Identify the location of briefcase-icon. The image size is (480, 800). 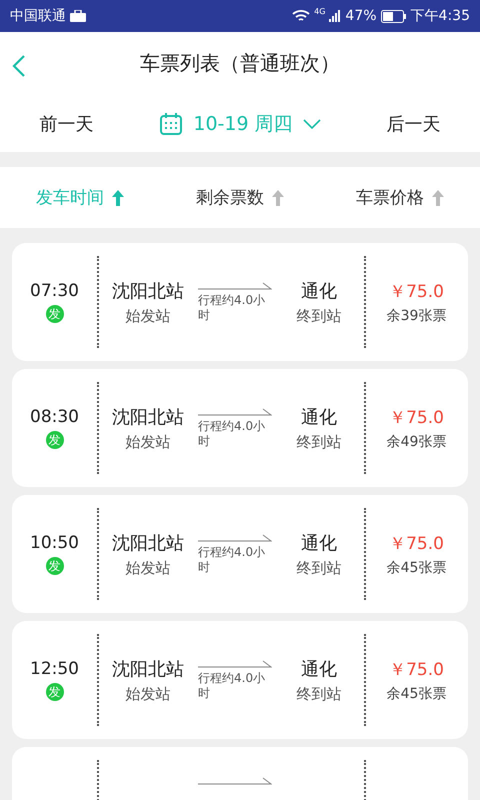
(78, 16).